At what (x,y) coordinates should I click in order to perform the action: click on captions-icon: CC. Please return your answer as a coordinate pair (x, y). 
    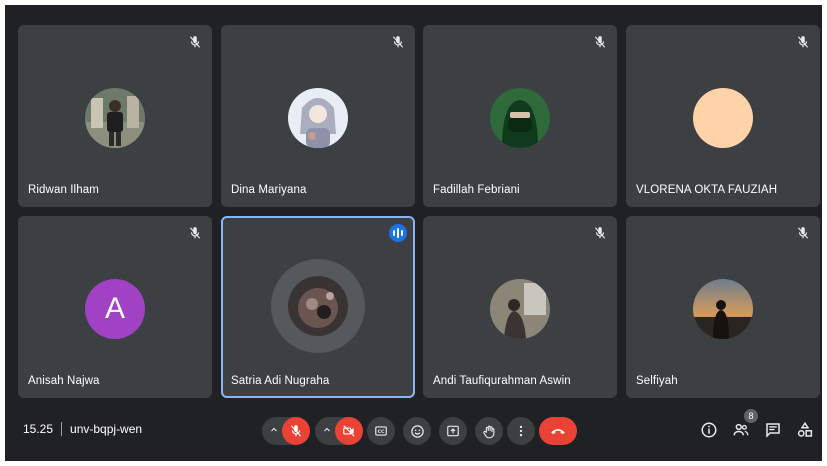
    Looking at the image, I should click on (381, 431).